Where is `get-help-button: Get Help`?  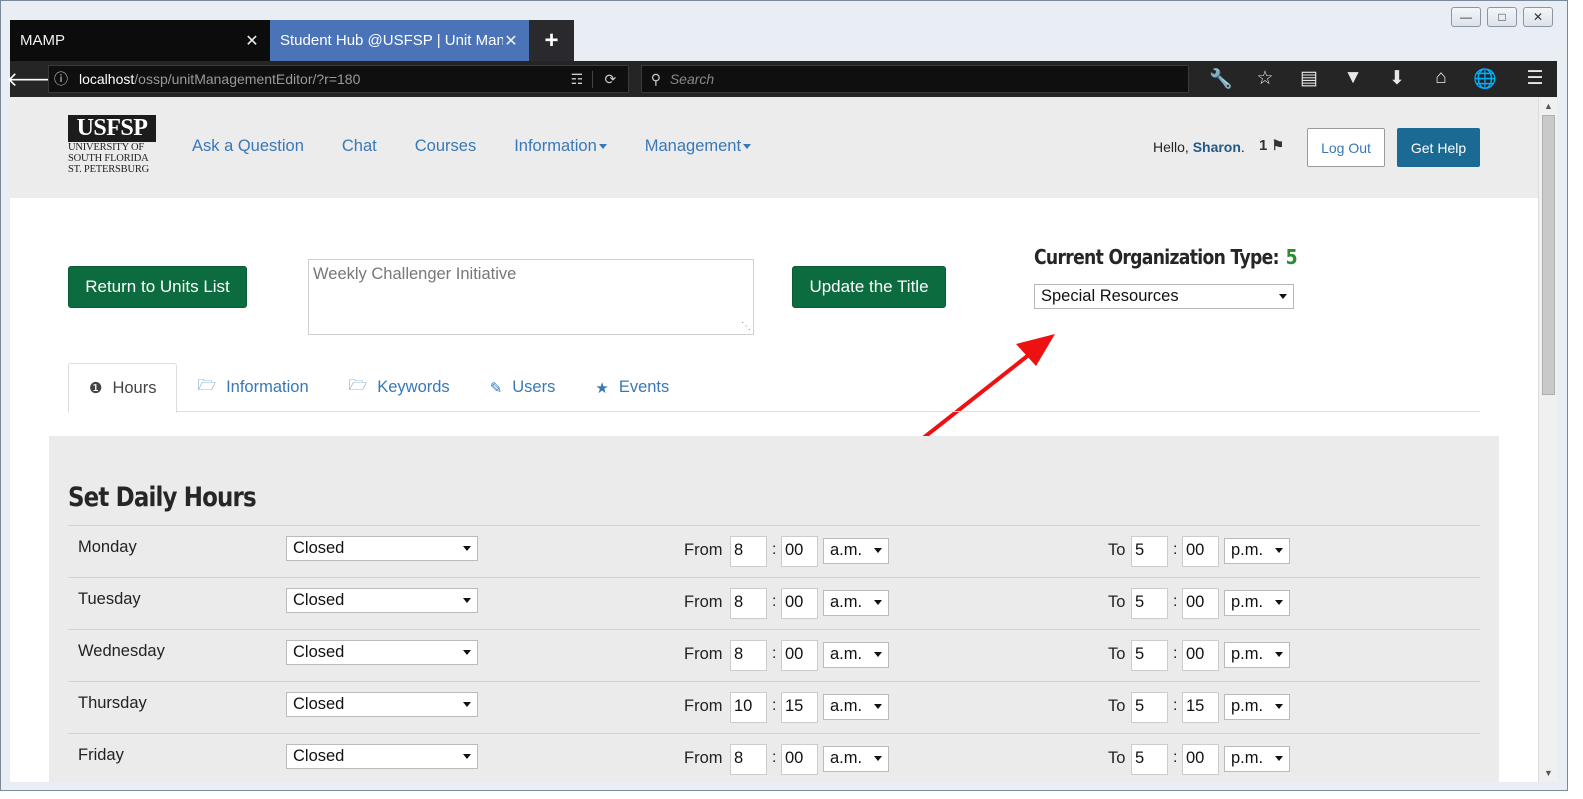
get-help-button: Get Help is located at coordinates (1438, 147).